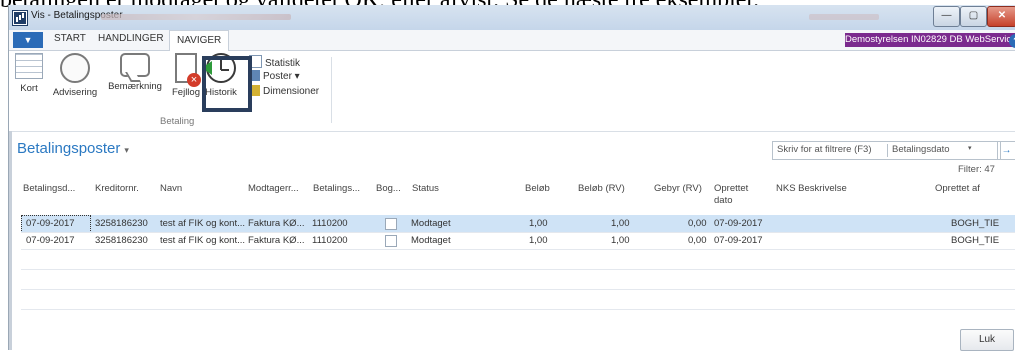  I want to click on cell-betalingsdato: 07-09-2017, so click(50, 240).